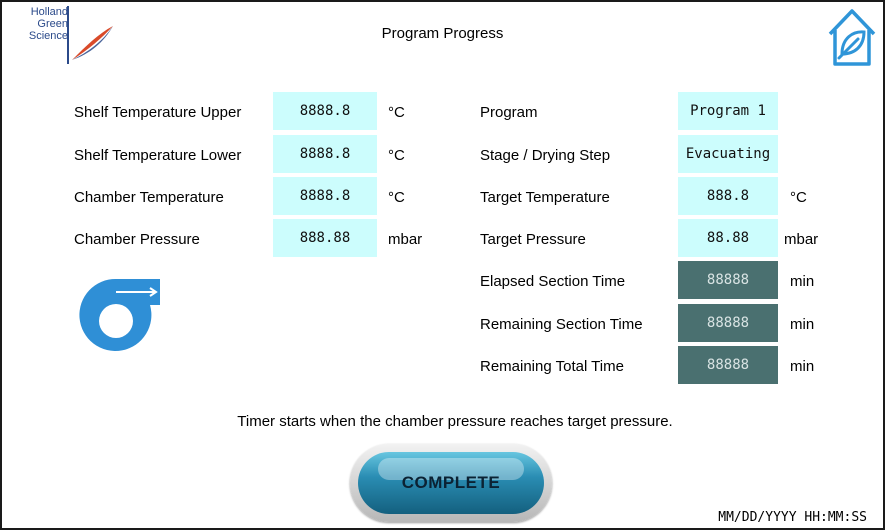 Image resolution: width=885 pixels, height=530 pixels. What do you see at coordinates (137, 239) in the screenshot?
I see `chamber-pressure-label: Chamber Pressure` at bounding box center [137, 239].